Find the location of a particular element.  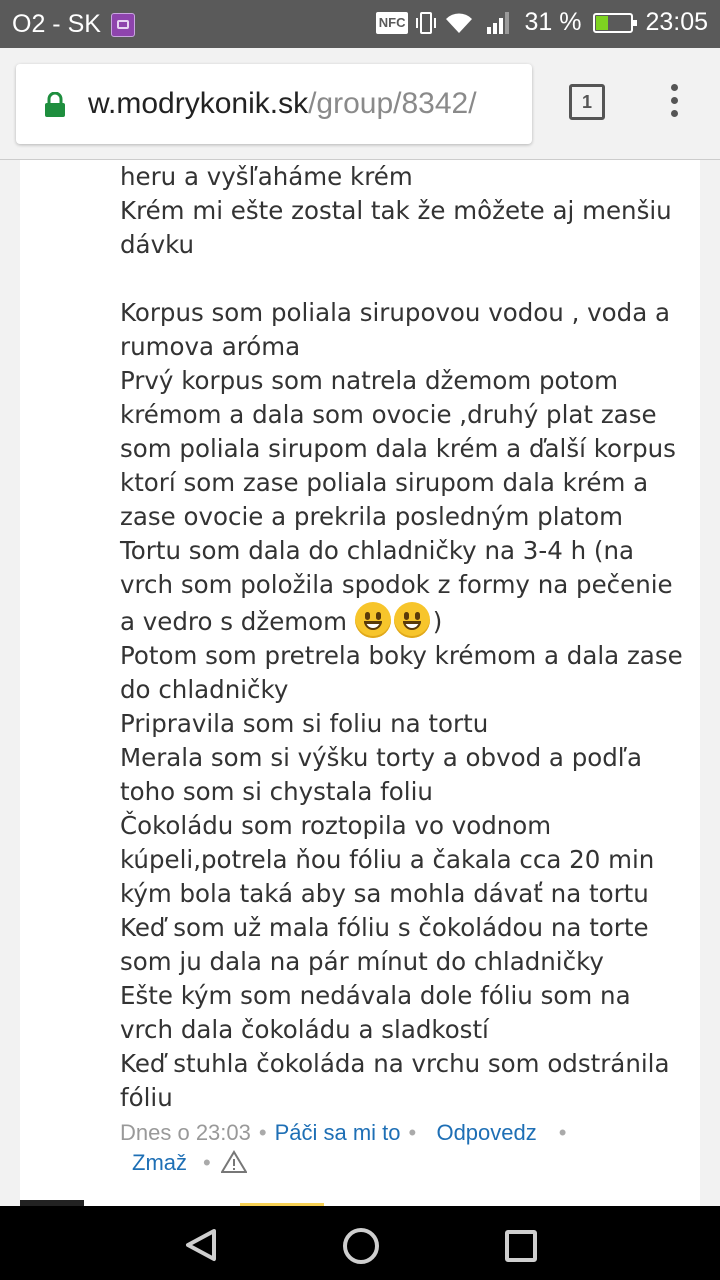

address-bar: w.modrykonik.sk/group/8342/ is located at coordinates (274, 104).